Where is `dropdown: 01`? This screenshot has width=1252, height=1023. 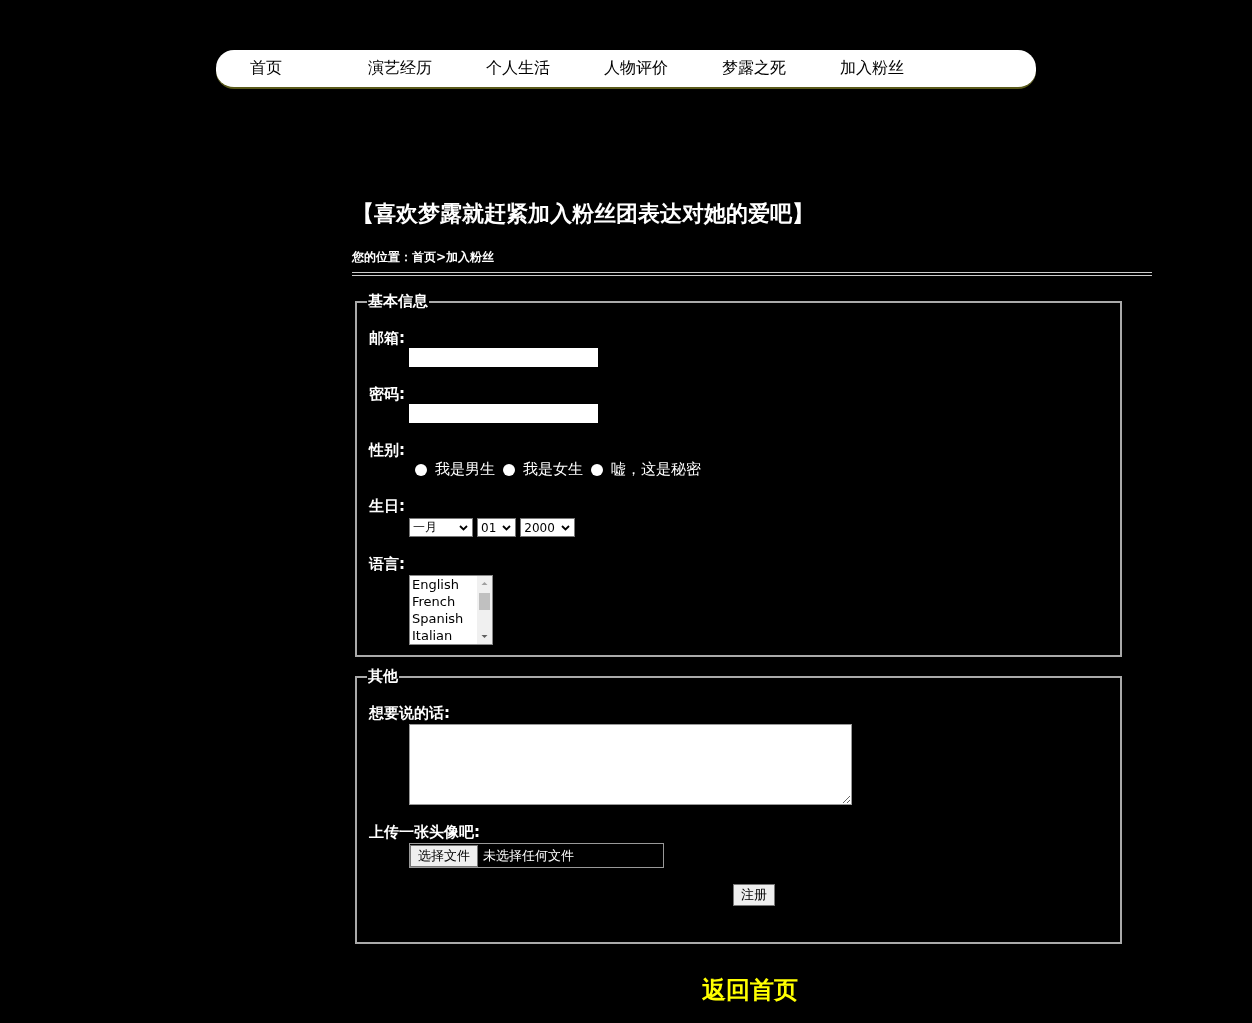 dropdown: 01 is located at coordinates (497, 527).